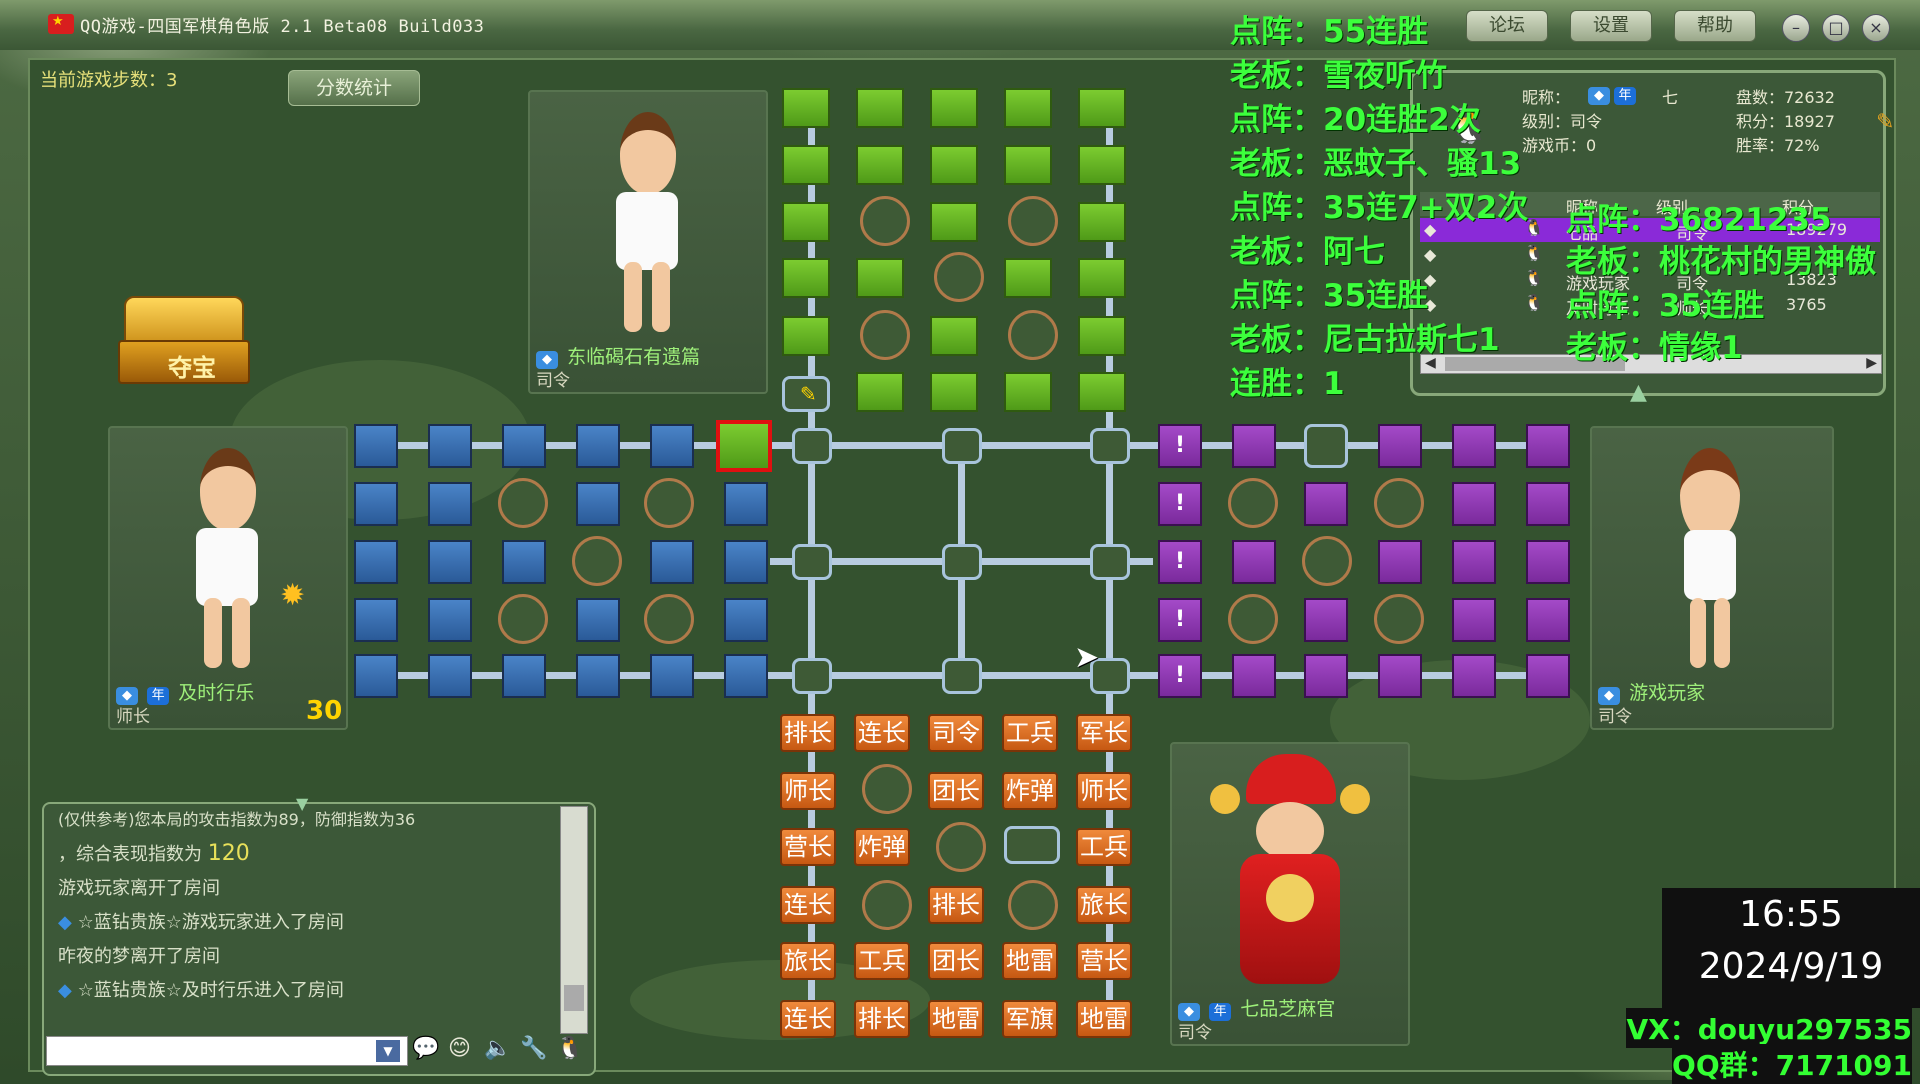 Image resolution: width=1920 pixels, height=1084 pixels. What do you see at coordinates (227, 1051) in the screenshot?
I see `chat-input` at bounding box center [227, 1051].